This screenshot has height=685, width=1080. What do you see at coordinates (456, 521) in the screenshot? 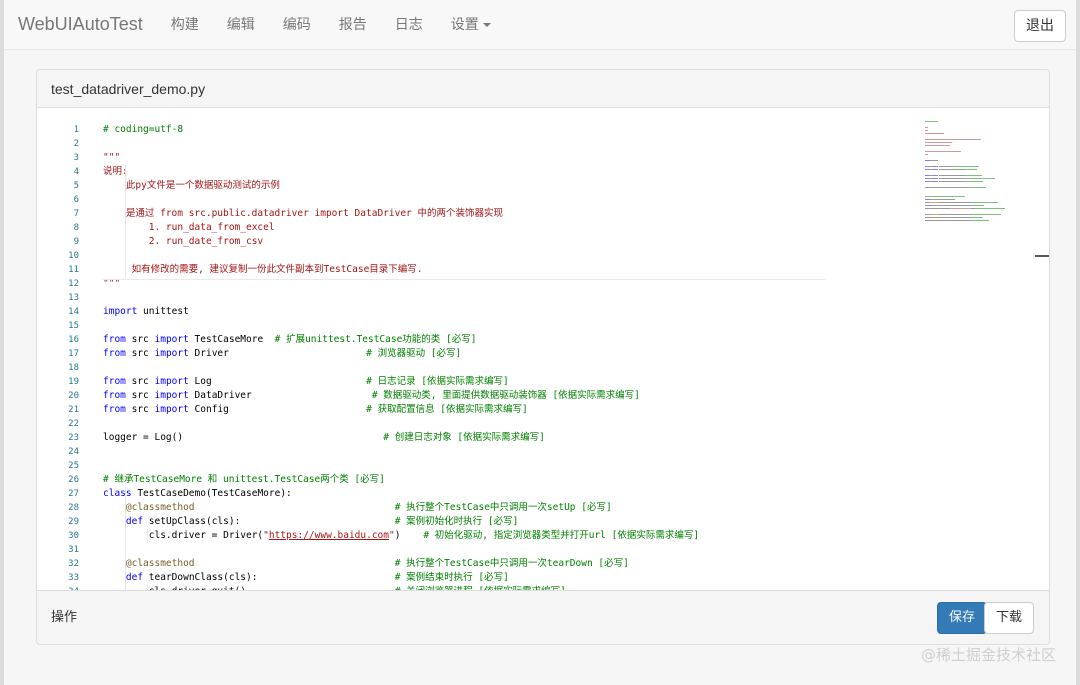
I see `code-token: # 案例初始化时执行 [必写]` at bounding box center [456, 521].